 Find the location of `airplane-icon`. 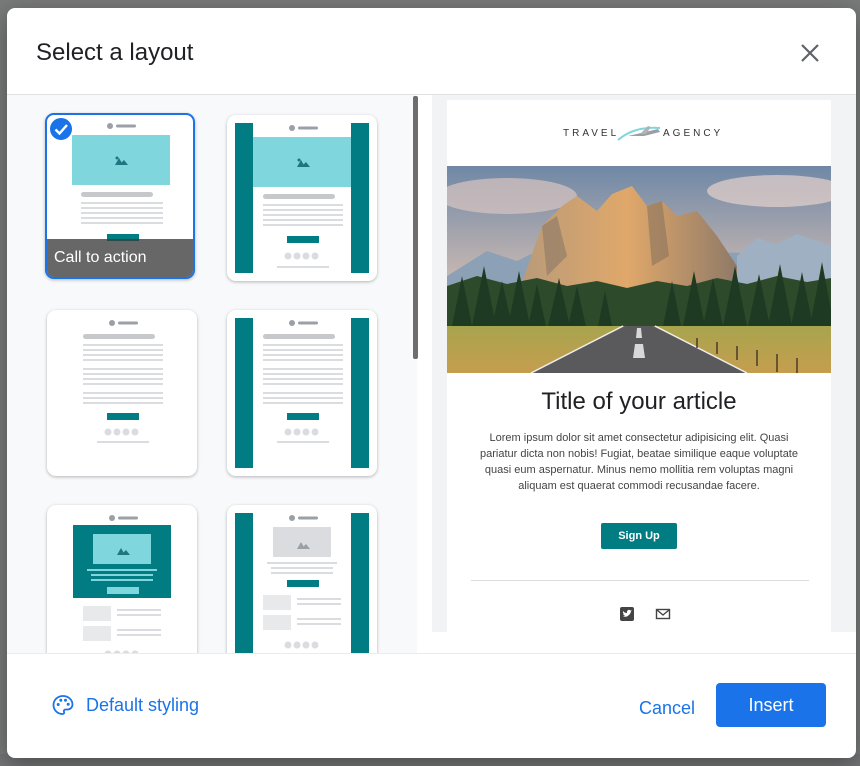

airplane-icon is located at coordinates (639, 133).